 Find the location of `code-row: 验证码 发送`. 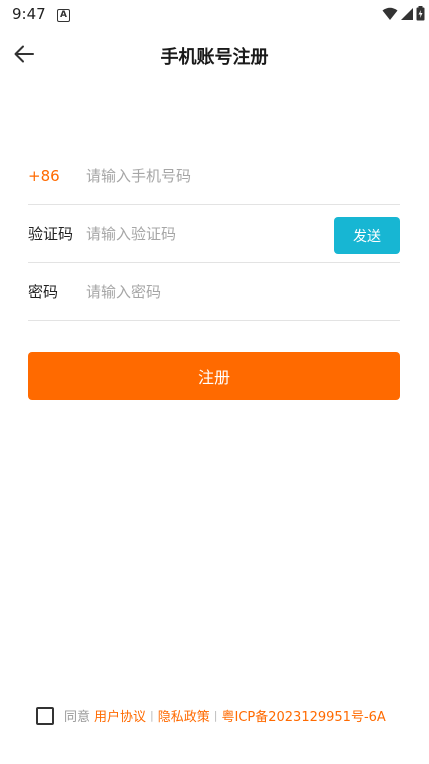

code-row: 验证码 发送 is located at coordinates (214, 234).